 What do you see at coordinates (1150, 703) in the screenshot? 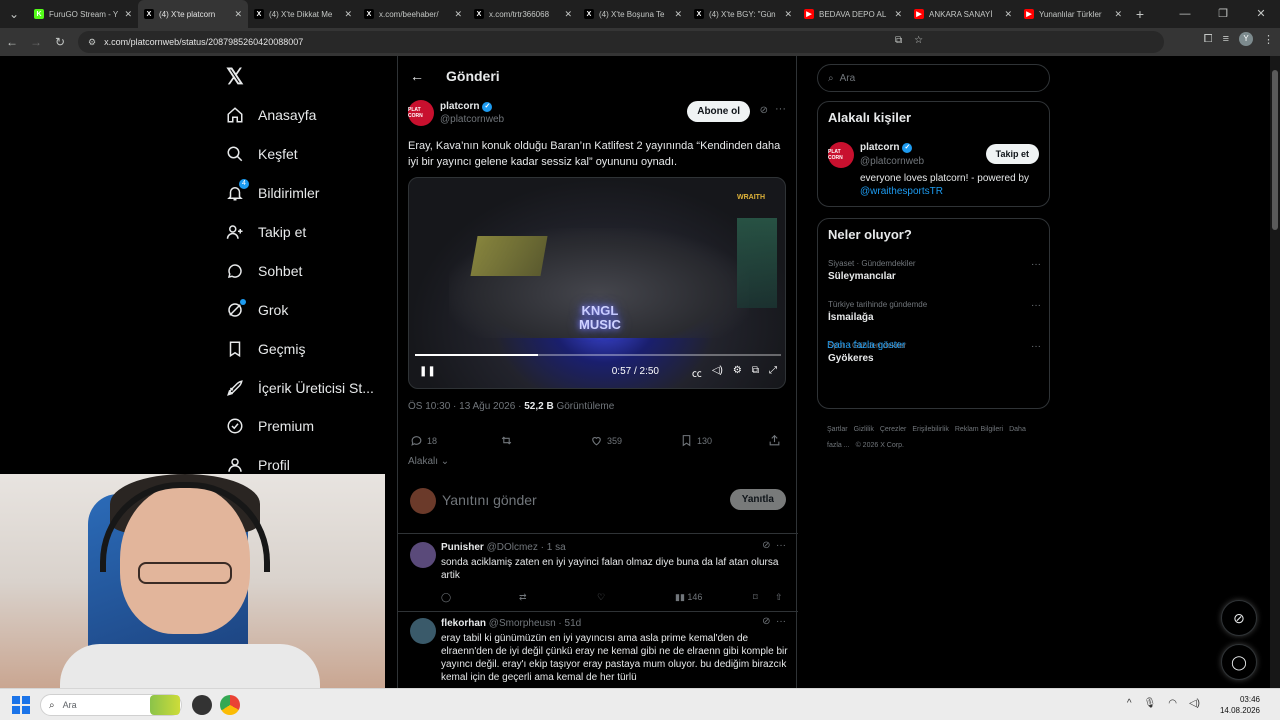
I see `microphone-icon: 🎙` at bounding box center [1150, 703].